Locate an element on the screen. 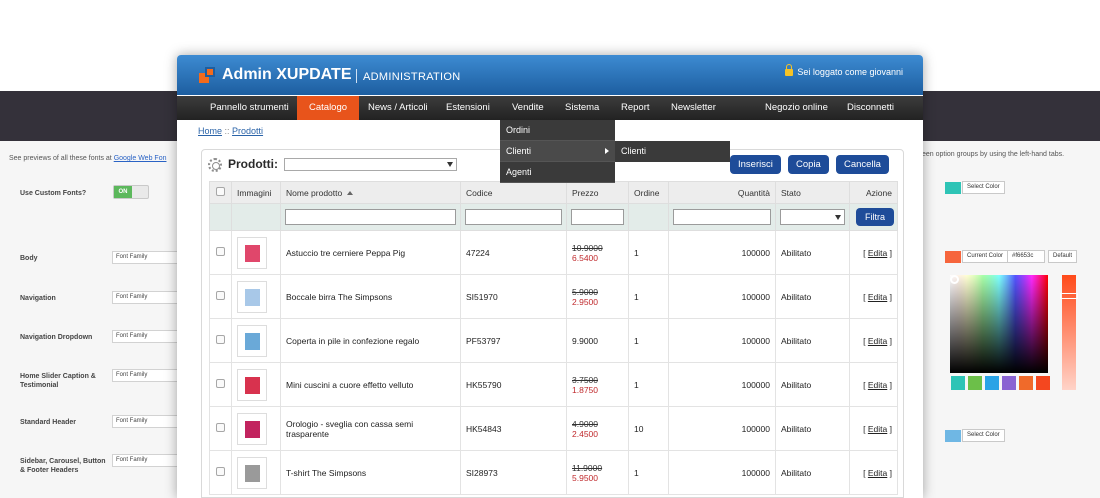 The width and height of the screenshot is (1100, 498). menu-item-estensioni: Estensioni is located at coordinates (468, 108).